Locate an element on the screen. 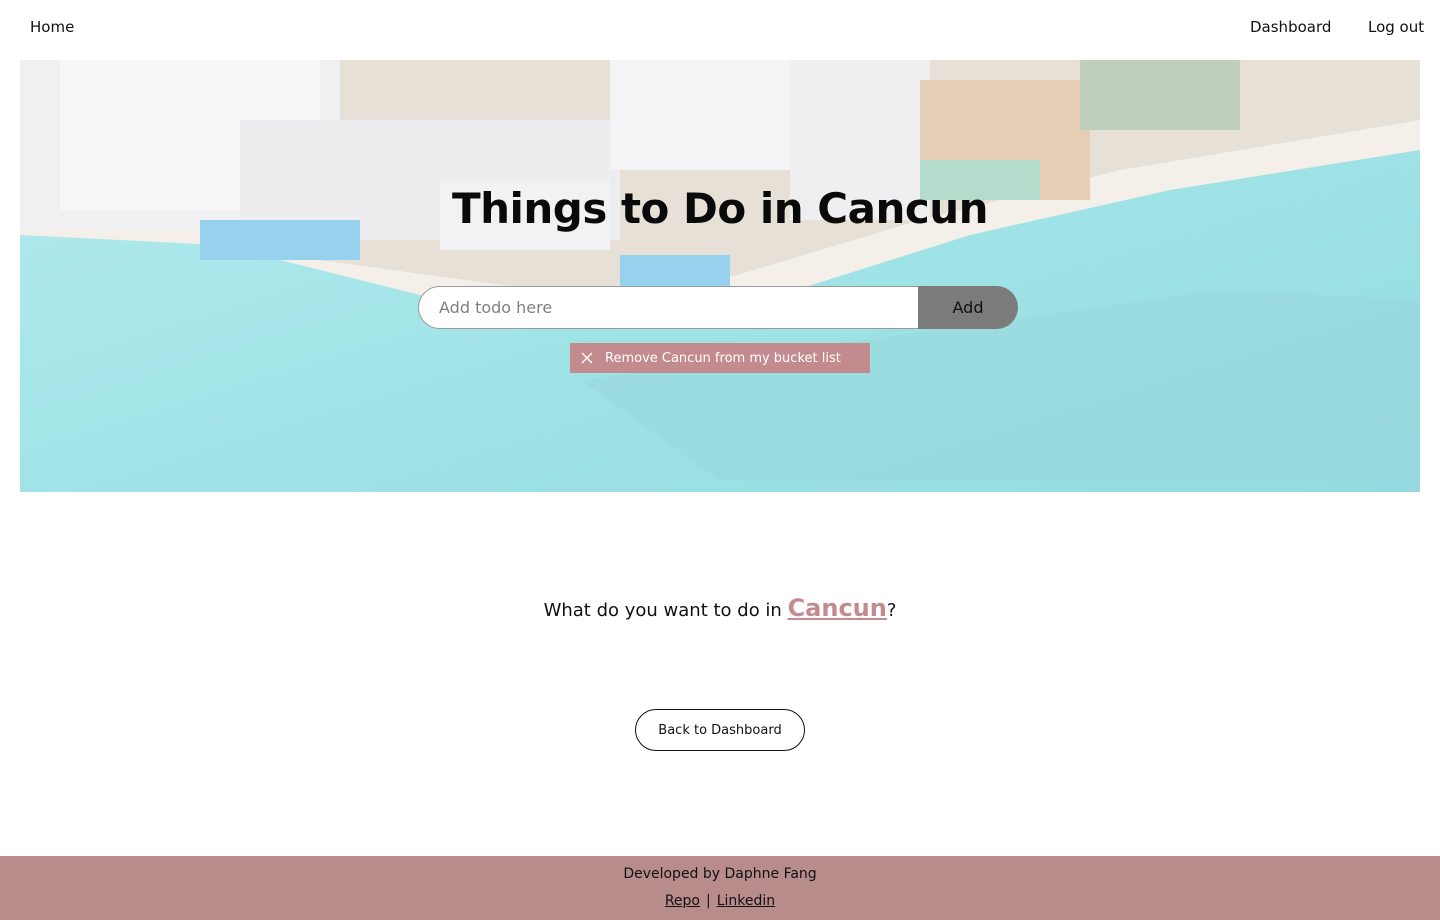 Image resolution: width=1440 pixels, height=920 pixels. back-to-dashboard-button: Back to Dashboard is located at coordinates (720, 730).